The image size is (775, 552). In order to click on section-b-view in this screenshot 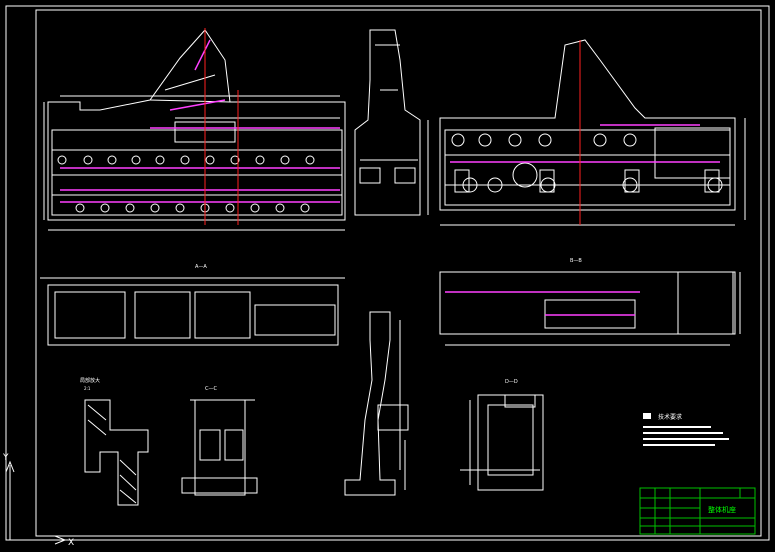, I will do `click(590, 308)`.